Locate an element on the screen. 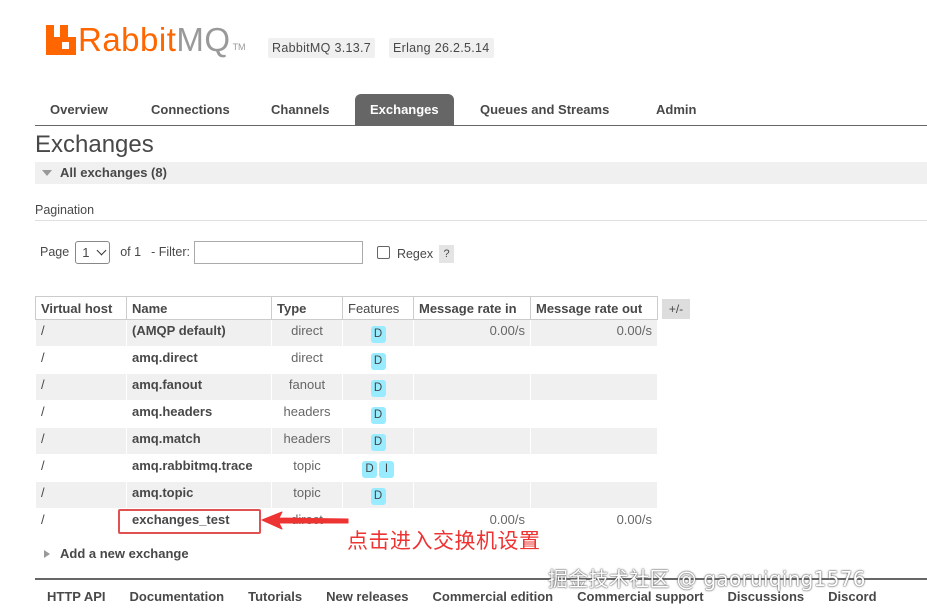 This screenshot has width=927, height=613. chevron-down-icon is located at coordinates (101, 250).